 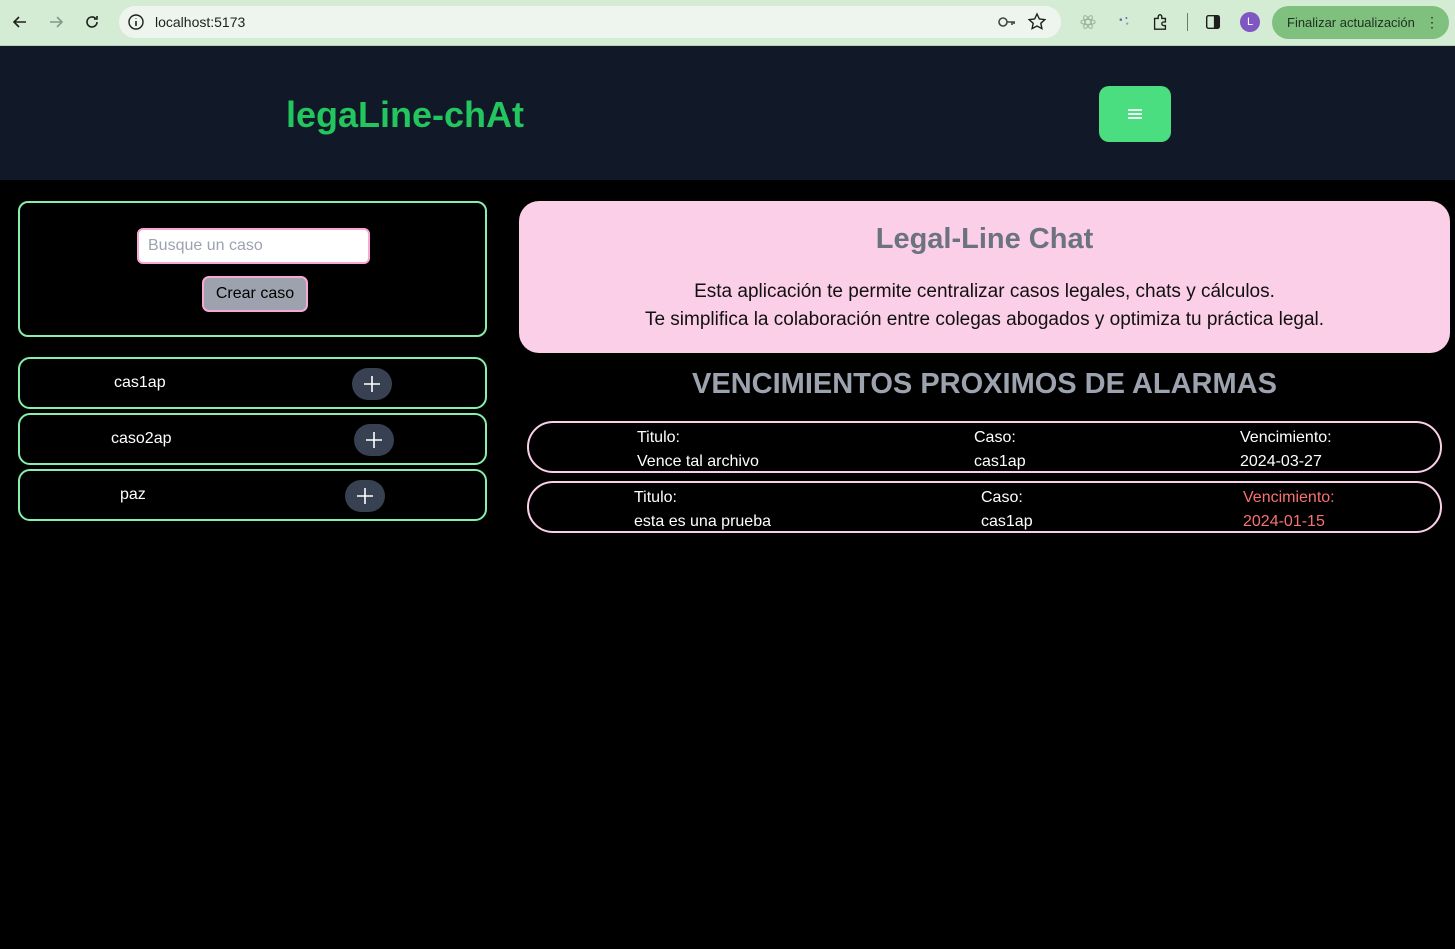 I want to click on hamburger-menu-button, so click(x=1135, y=114).